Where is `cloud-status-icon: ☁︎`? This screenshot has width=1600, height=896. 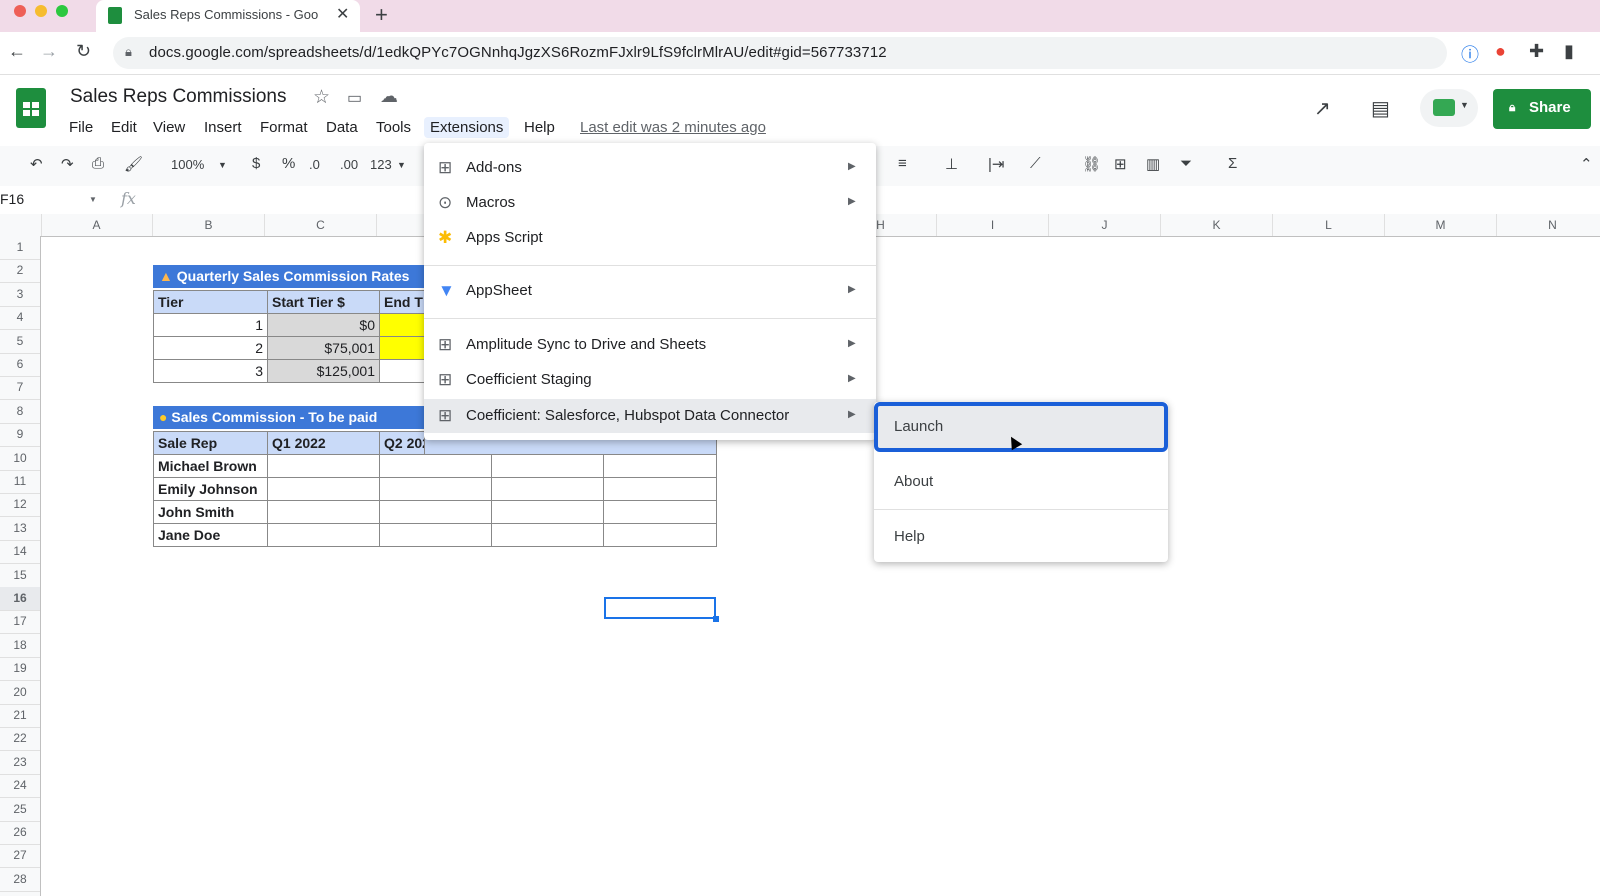
cloud-status-icon: ☁︎ is located at coordinates (389, 96).